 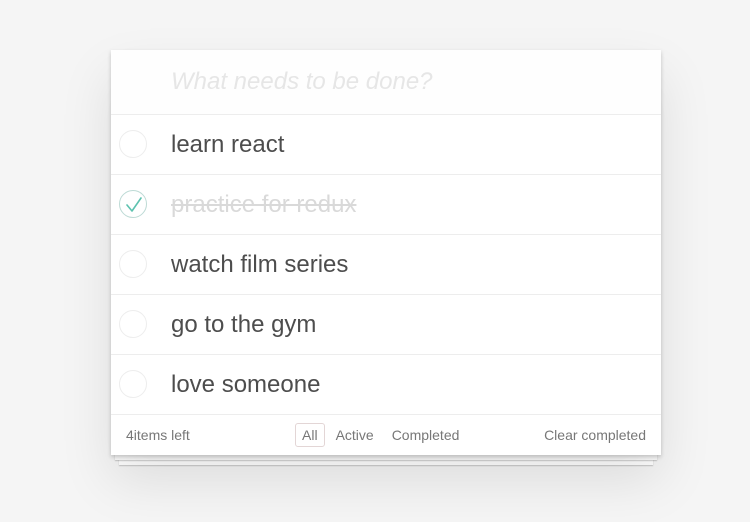 What do you see at coordinates (386, 82) in the screenshot?
I see `new-todo-input` at bounding box center [386, 82].